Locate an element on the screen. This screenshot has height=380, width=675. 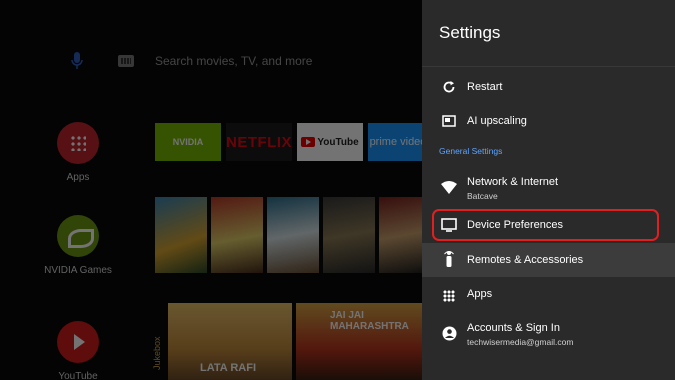
row-nvidia-games: NVIDIA Games is located at coordinates (78, 245).